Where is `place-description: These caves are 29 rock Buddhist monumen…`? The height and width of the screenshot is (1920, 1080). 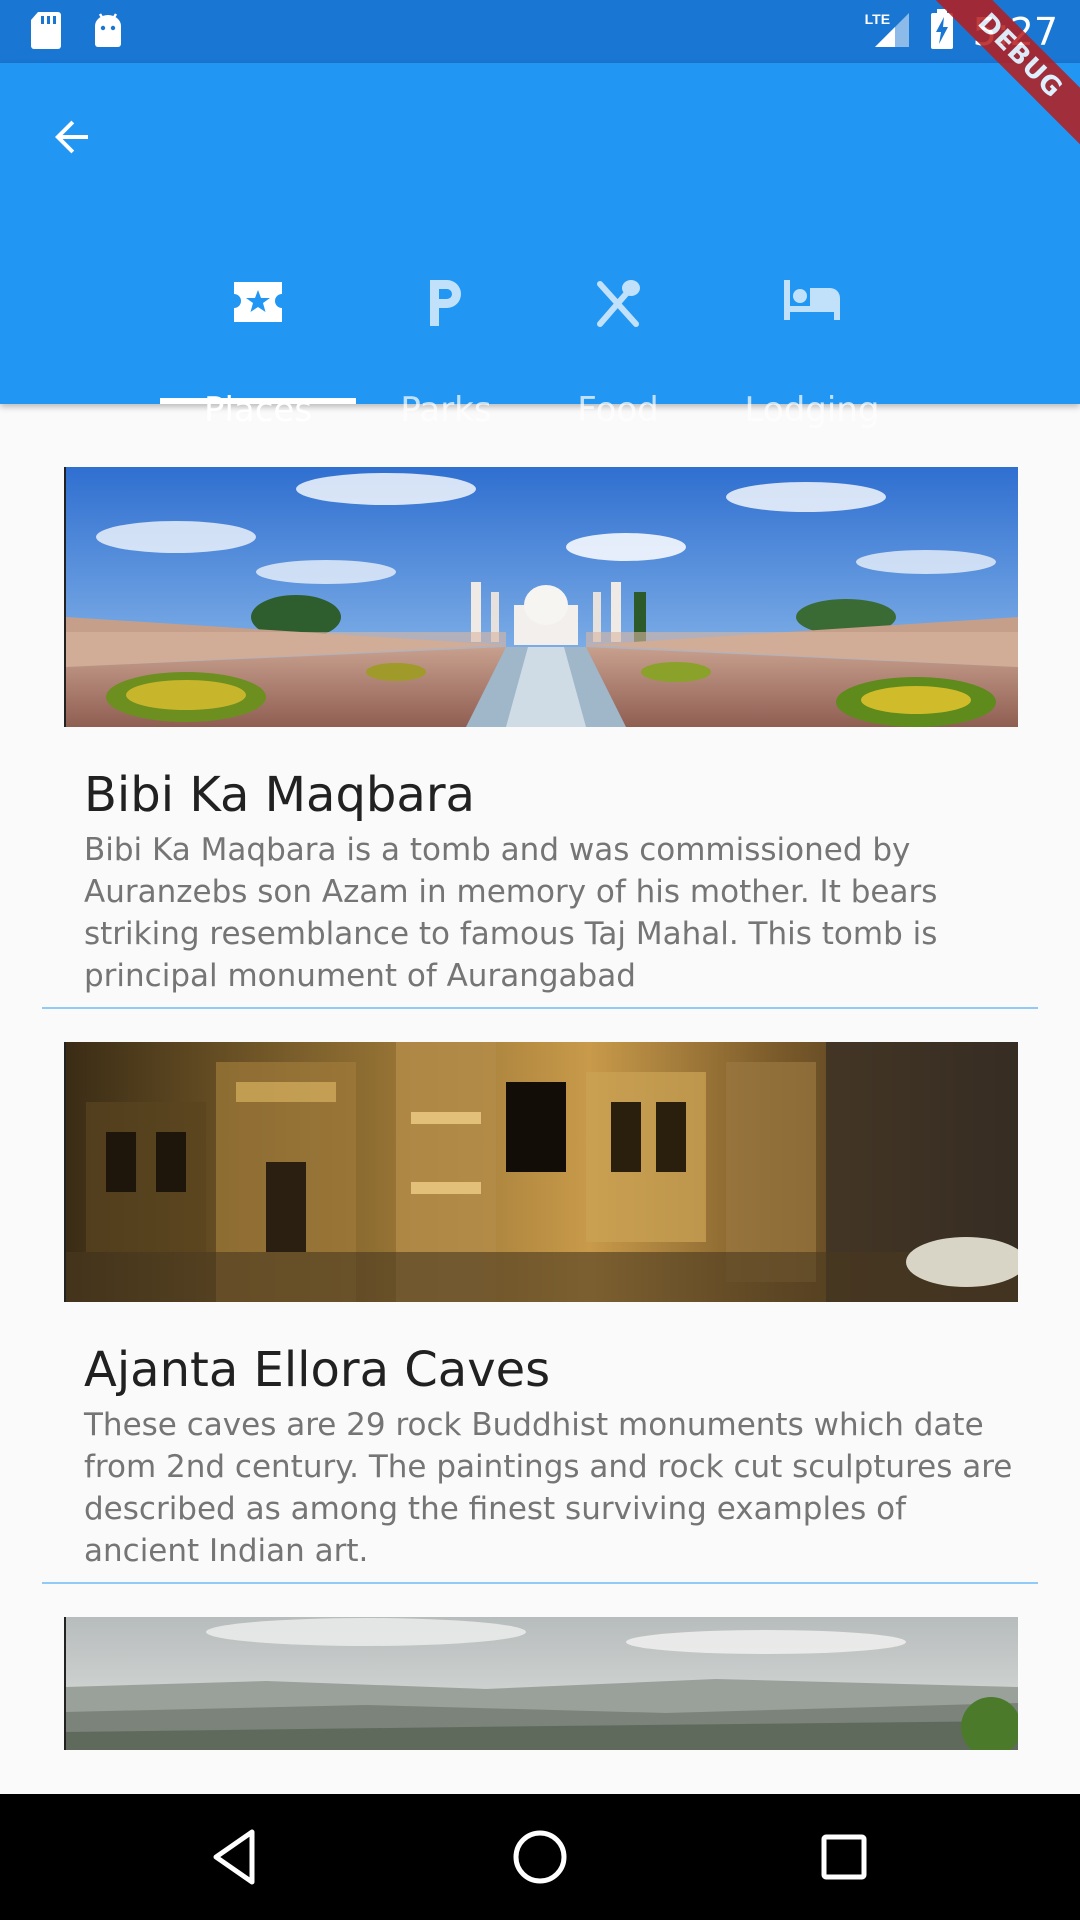
place-description: These caves are 29 rock Buddhist monumen… is located at coordinates (548, 1488).